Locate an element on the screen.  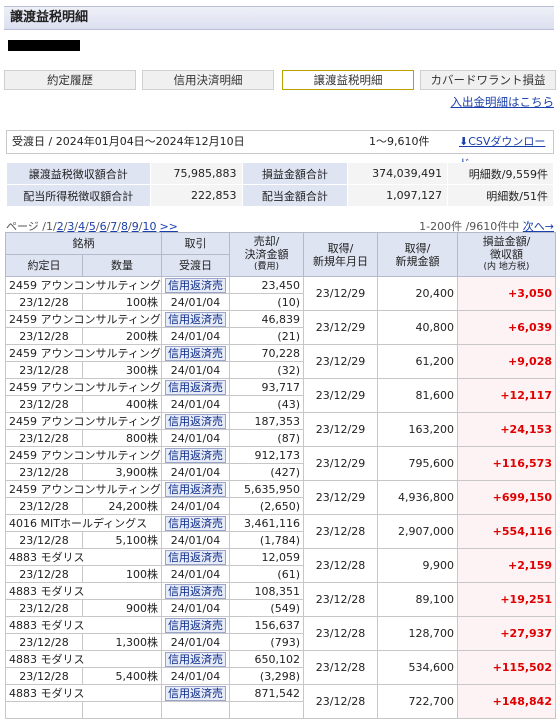
sale-amount: 156,637 is located at coordinates (266, 625).